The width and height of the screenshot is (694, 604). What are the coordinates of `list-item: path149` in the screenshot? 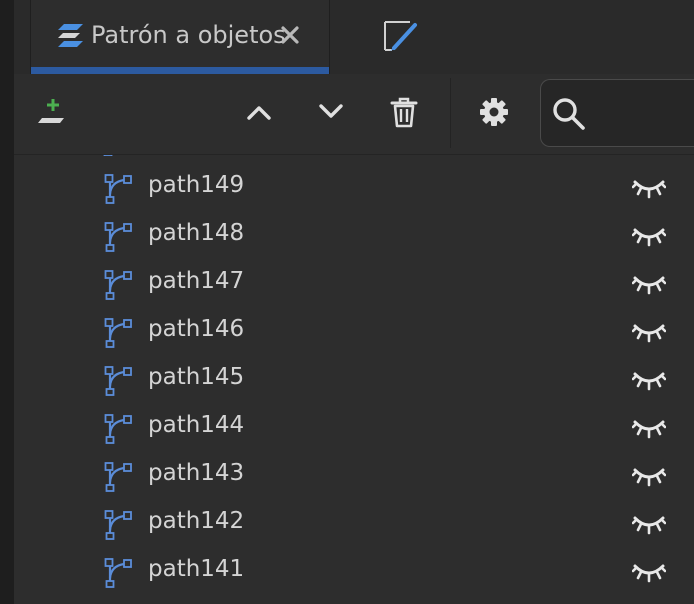 It's located at (354, 187).